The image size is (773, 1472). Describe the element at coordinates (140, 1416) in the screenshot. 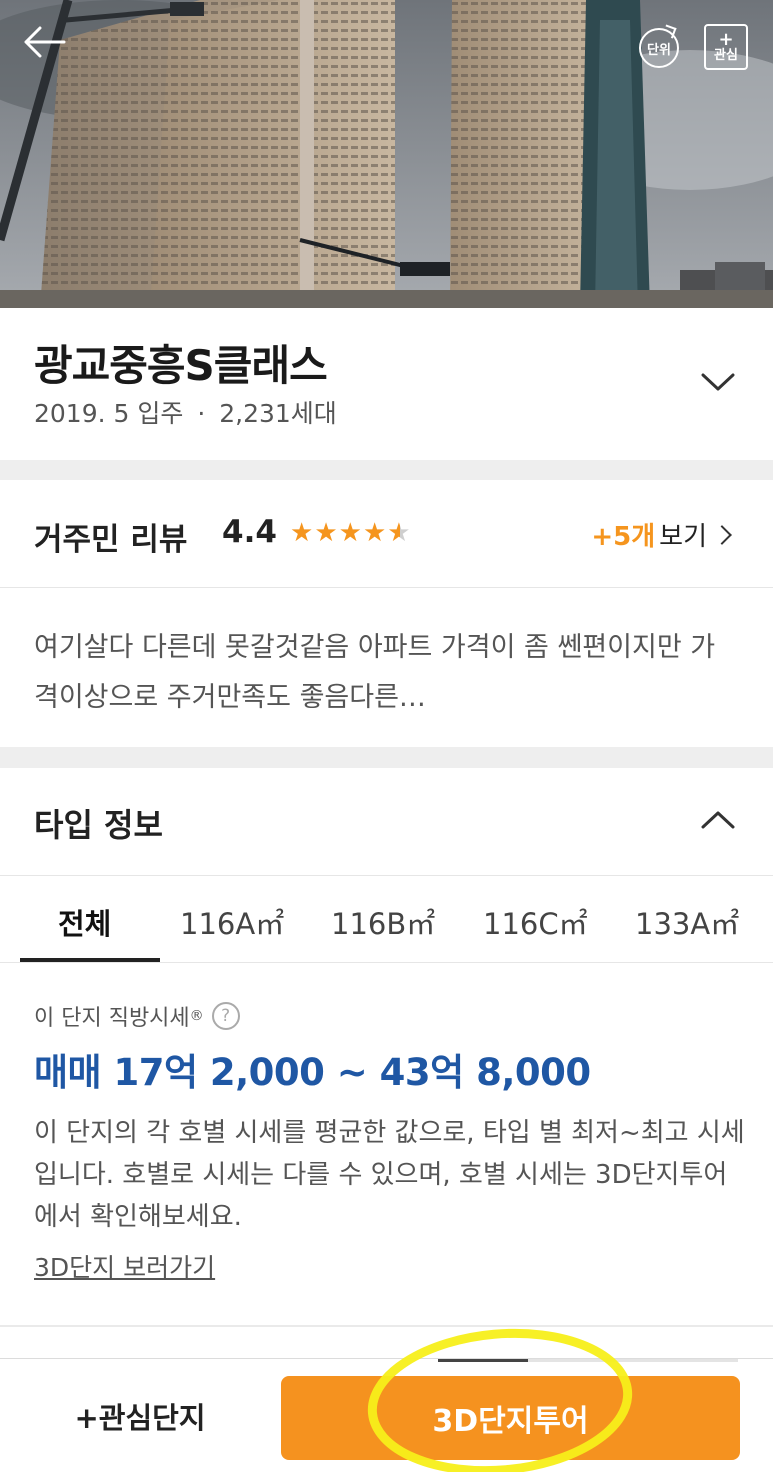

I see `add-favorite-complex-button: +관심단지` at that location.